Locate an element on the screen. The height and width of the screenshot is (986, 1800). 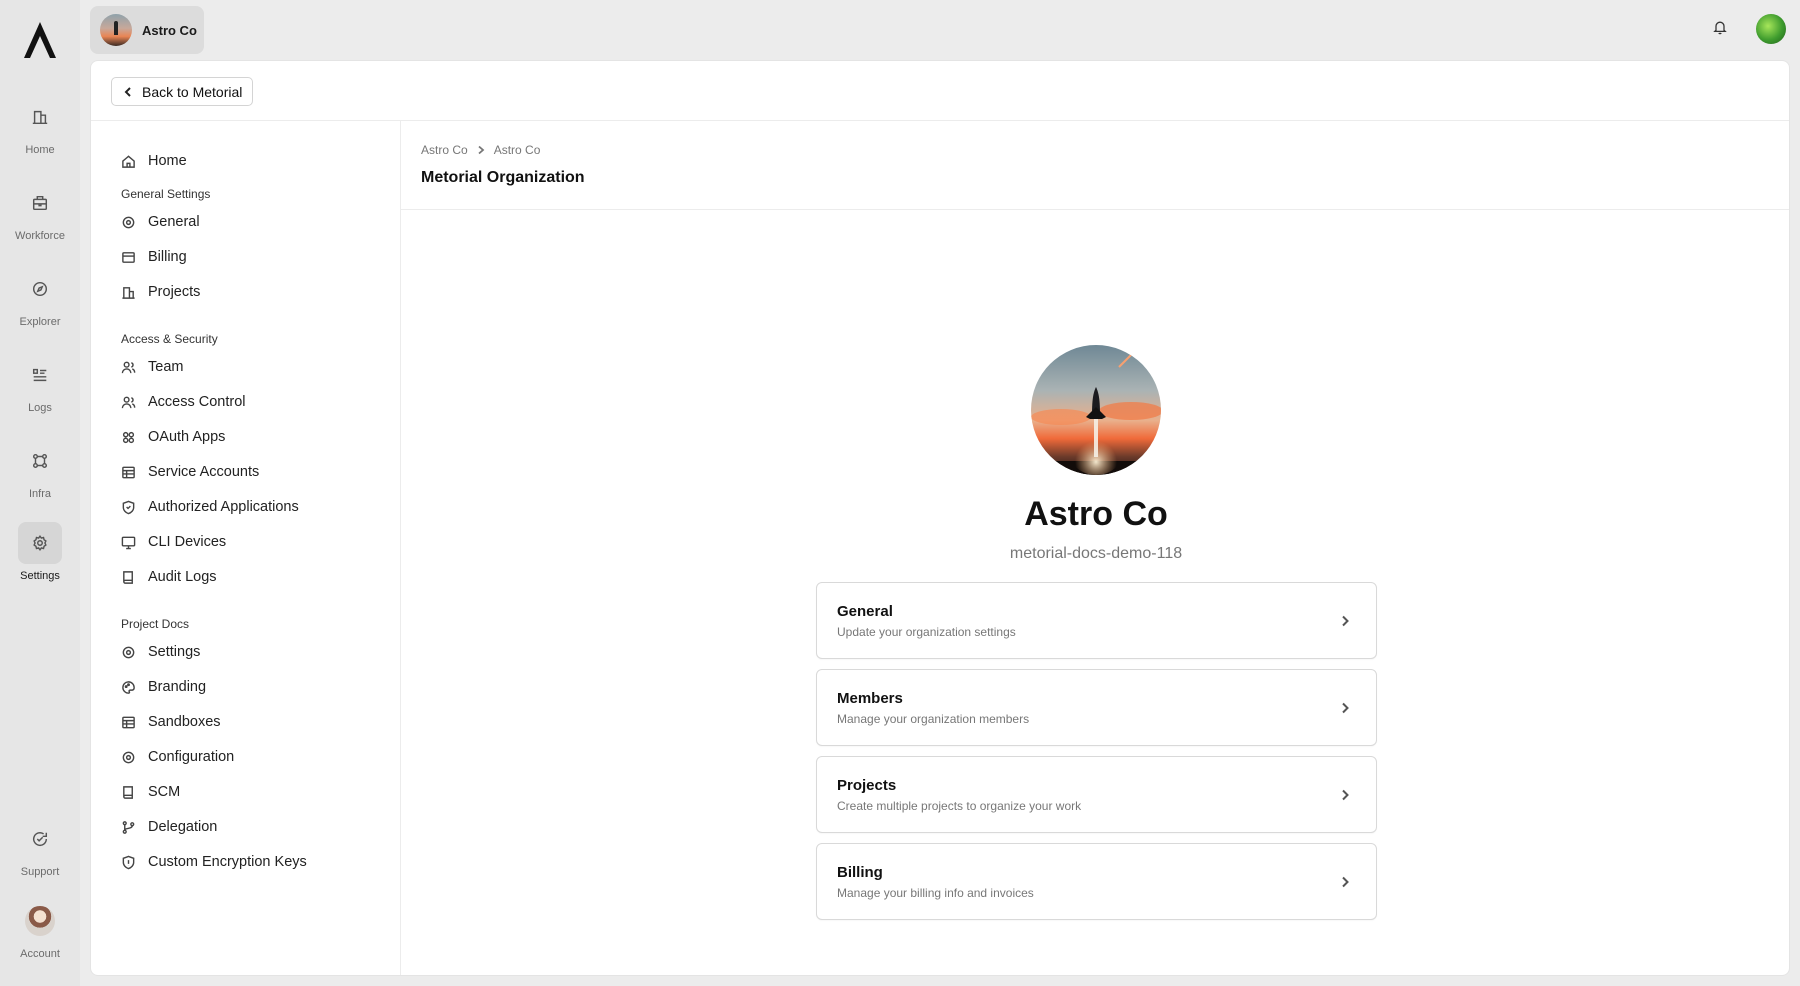
sidebar-item-label: Service Accounts is located at coordinates (204, 472).